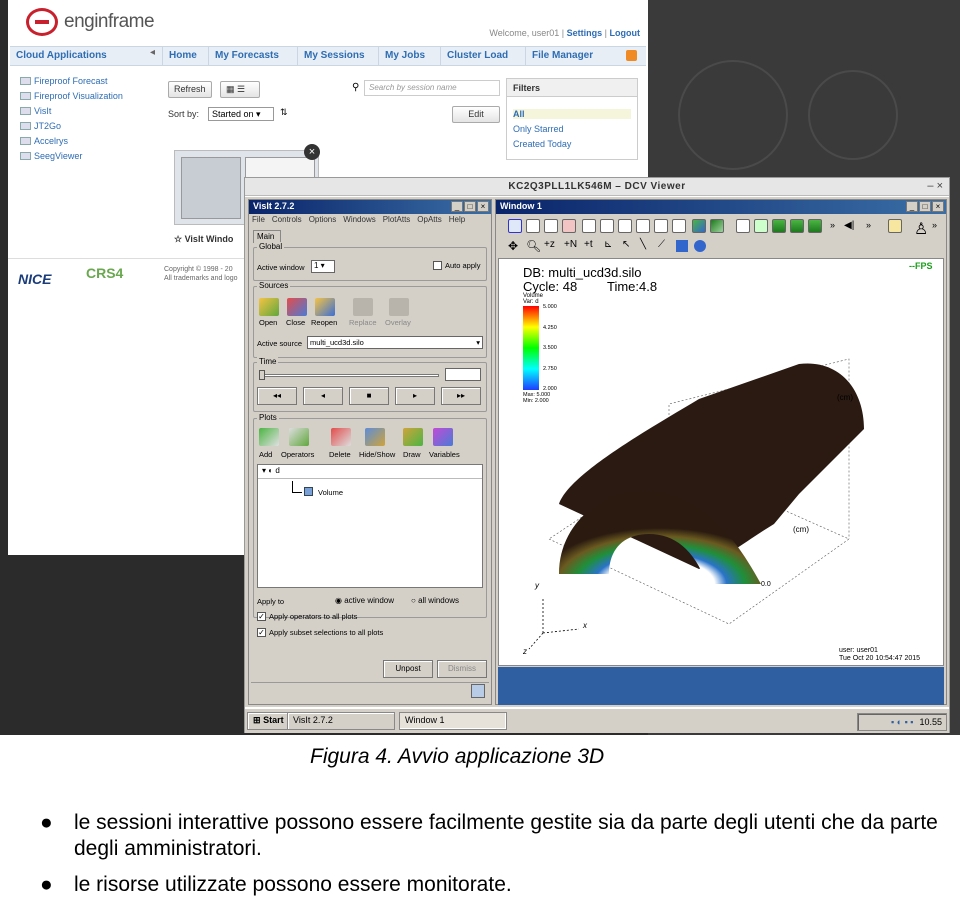  What do you see at coordinates (330, 492) in the screenshot?
I see `plot-item-volume: Volume` at bounding box center [330, 492].